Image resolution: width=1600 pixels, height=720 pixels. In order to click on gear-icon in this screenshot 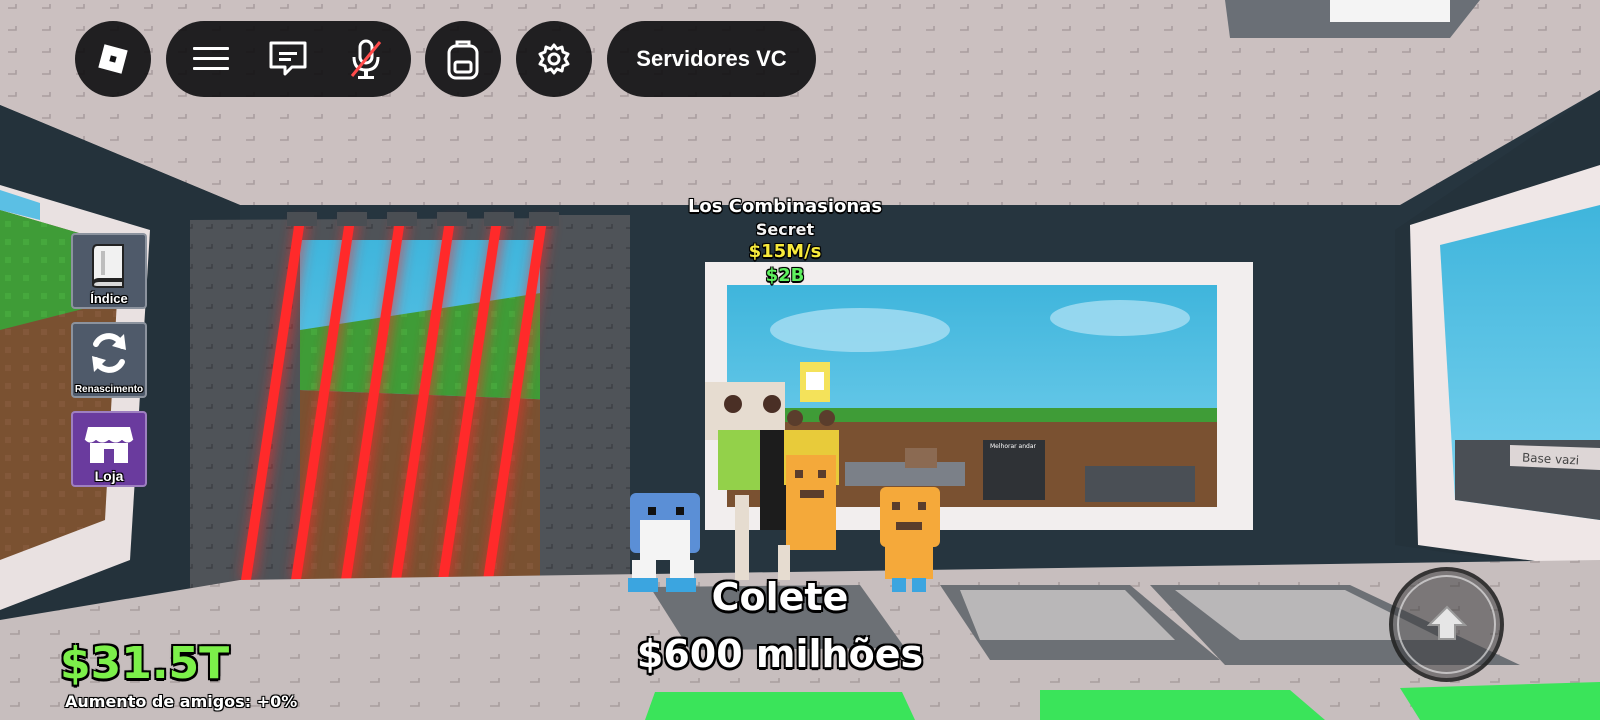, I will do `click(554, 59)`.